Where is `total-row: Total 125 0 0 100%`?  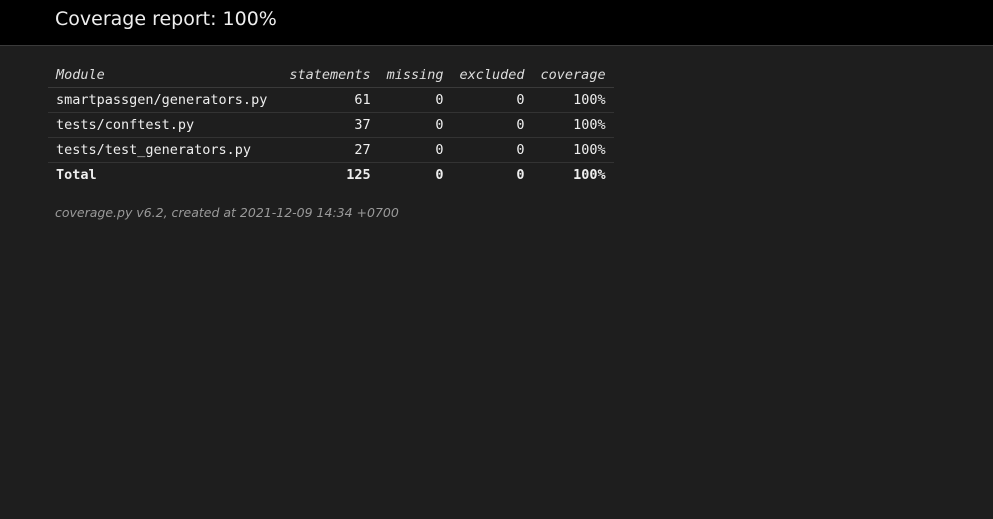 total-row: Total 125 0 0 100% is located at coordinates (331, 175).